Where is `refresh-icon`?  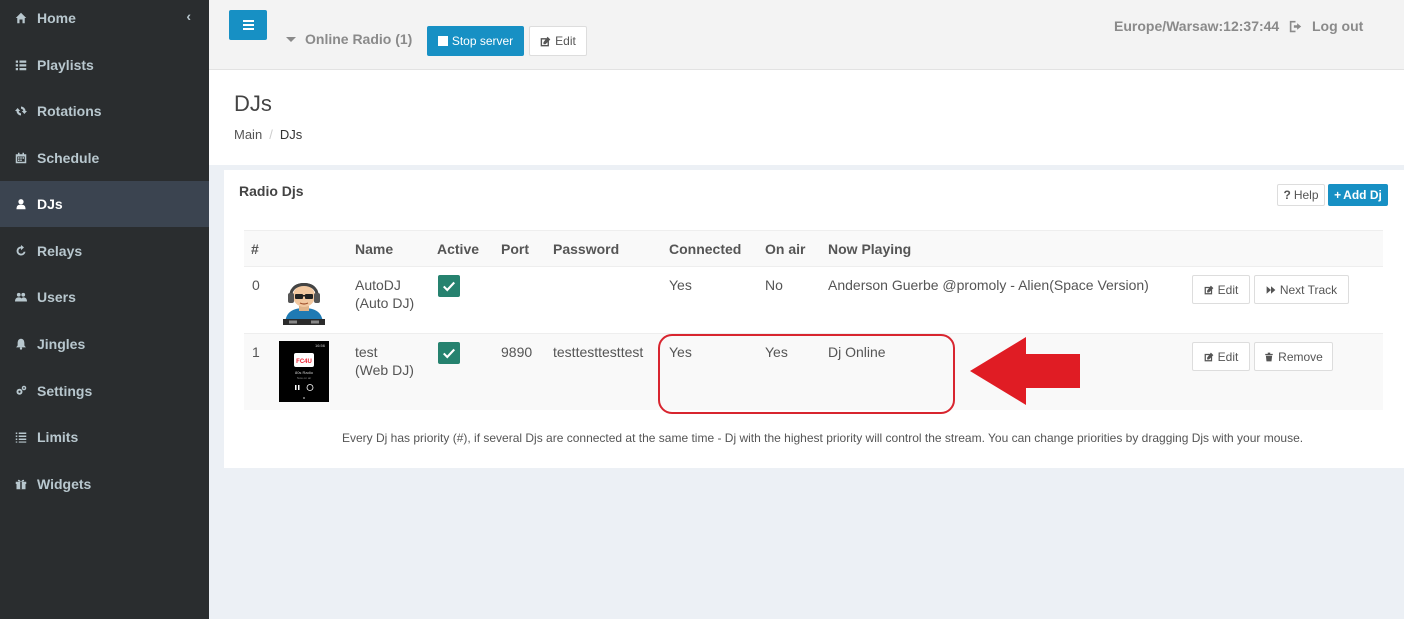 refresh-icon is located at coordinates (21, 111).